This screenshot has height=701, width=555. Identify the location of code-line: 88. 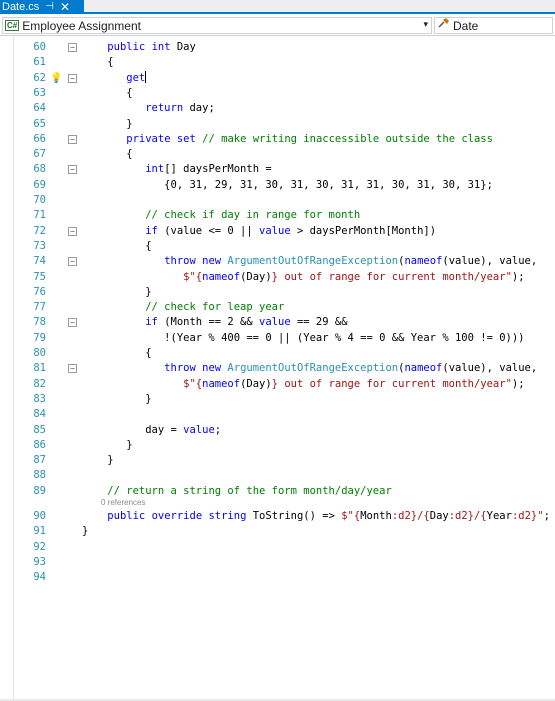
(277, 475).